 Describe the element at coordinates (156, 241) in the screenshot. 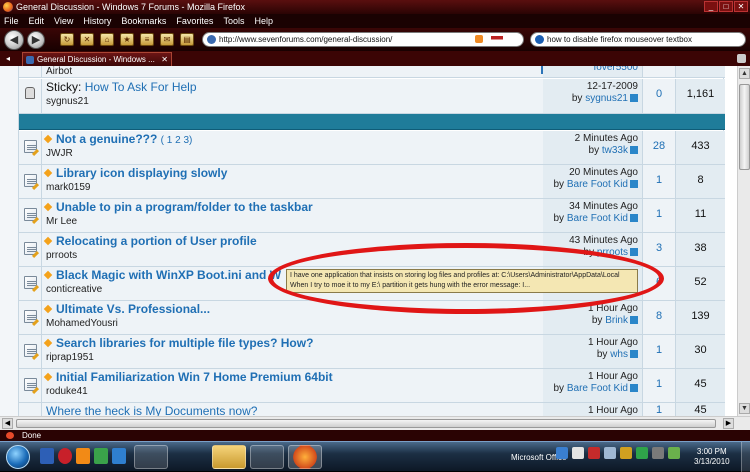

I see `thread-title-link: Relocating a portion of User profile` at that location.